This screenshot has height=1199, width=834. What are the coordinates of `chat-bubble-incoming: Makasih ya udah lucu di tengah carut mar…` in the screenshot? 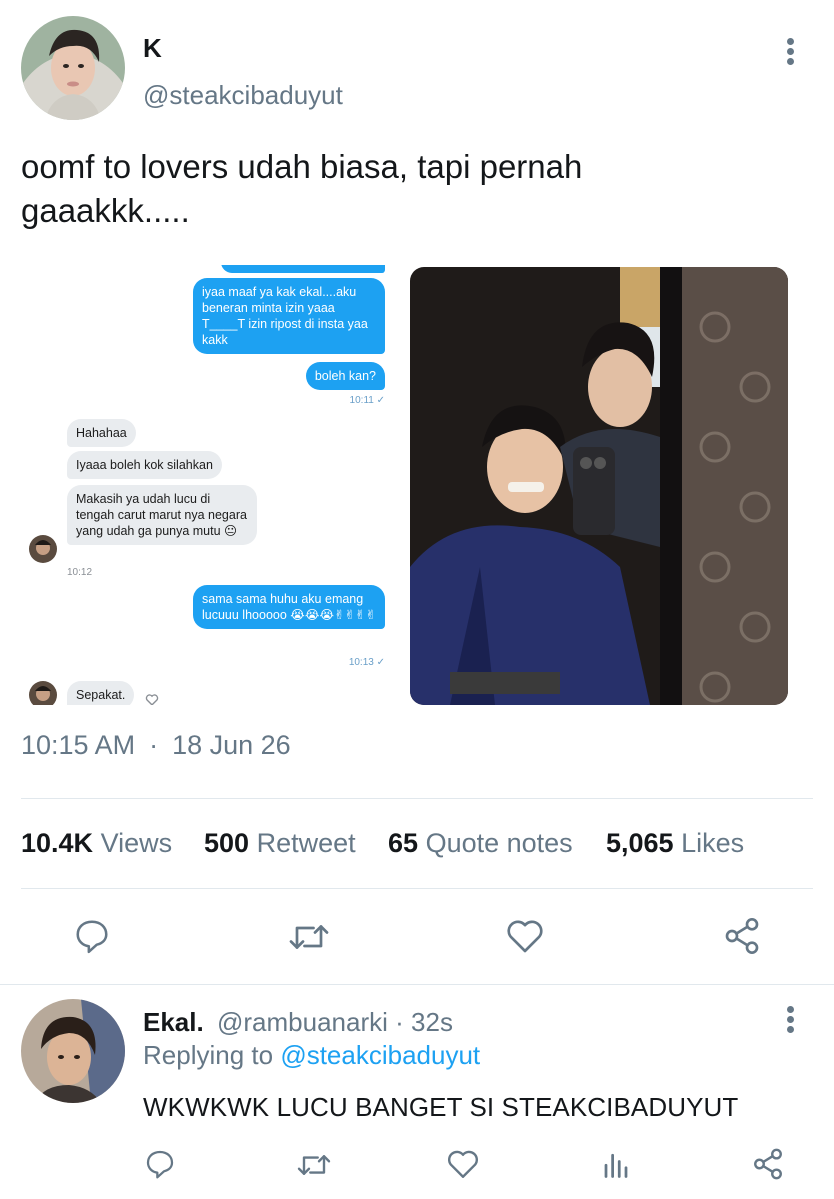 It's located at (162, 515).